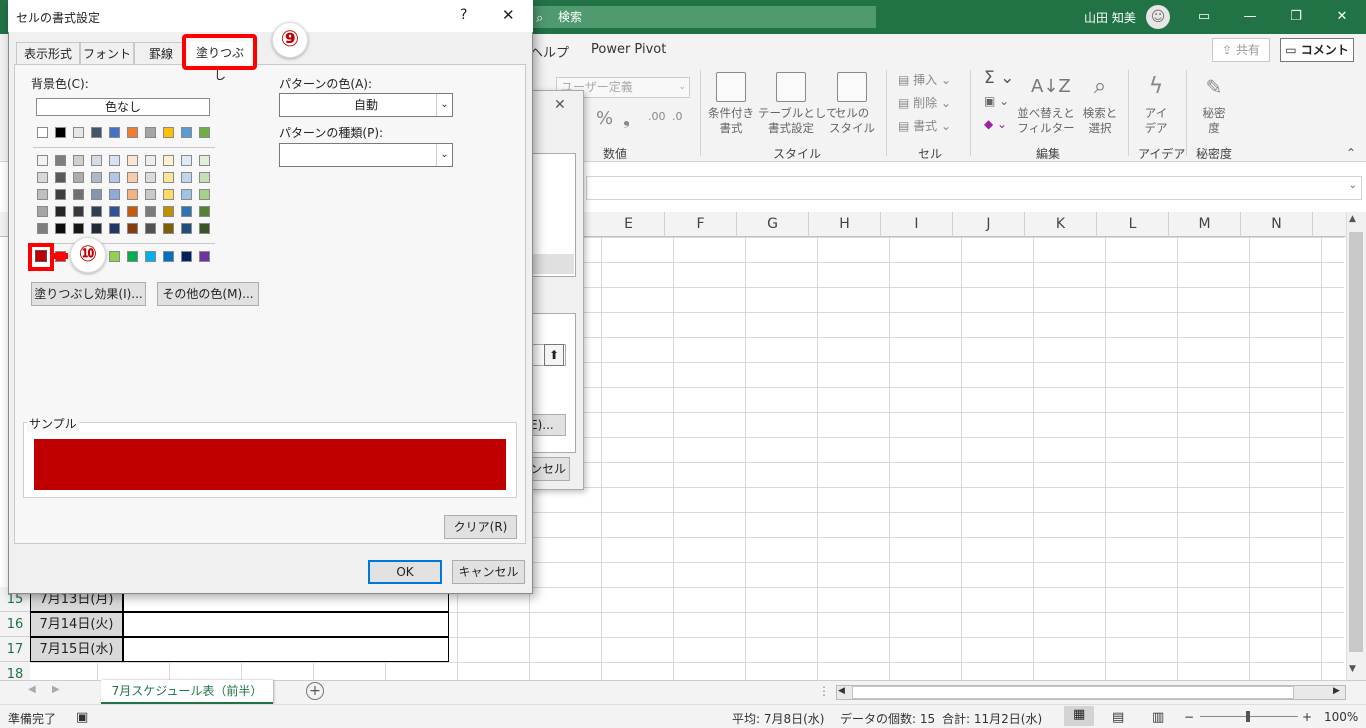  Describe the element at coordinates (463, 15) in the screenshot. I see `help-button: ?` at that location.